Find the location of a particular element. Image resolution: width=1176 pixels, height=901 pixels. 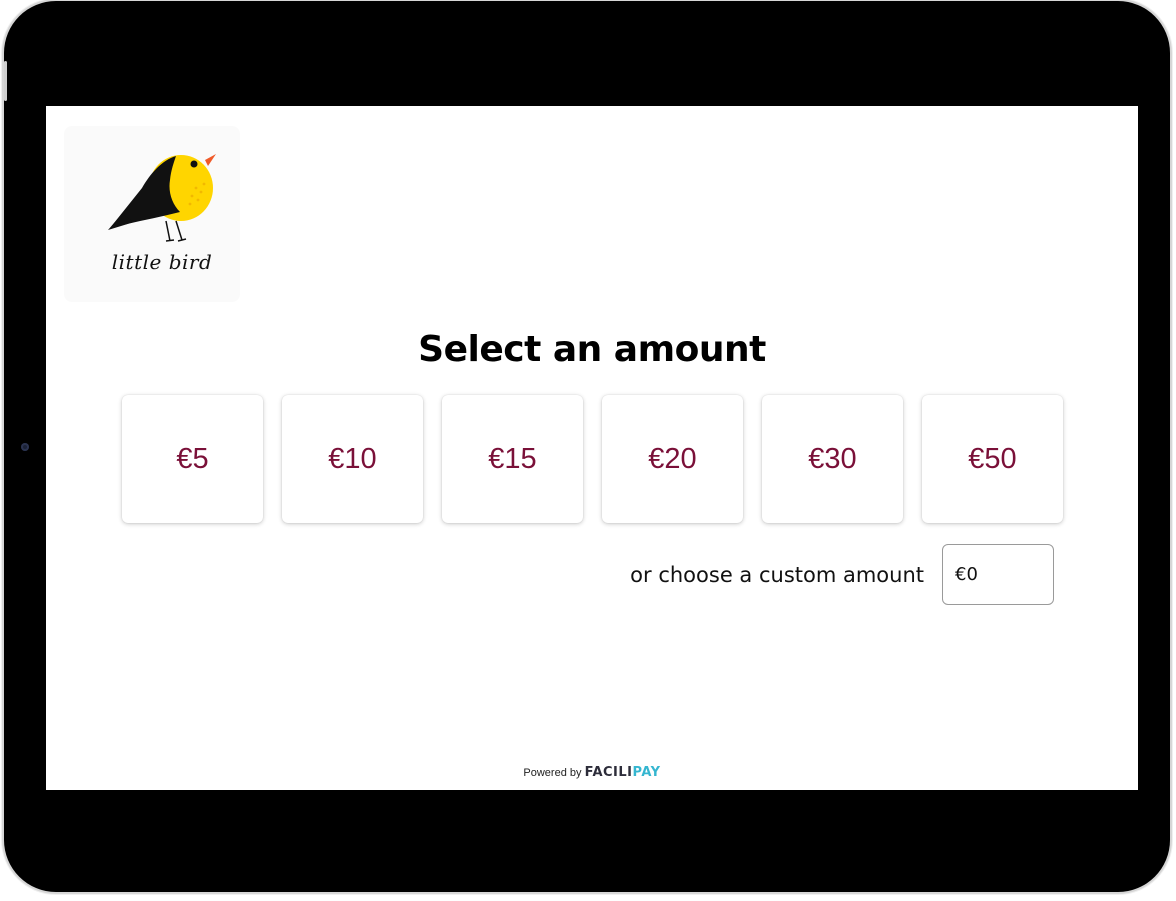

custom-amount-input is located at coordinates (998, 574).